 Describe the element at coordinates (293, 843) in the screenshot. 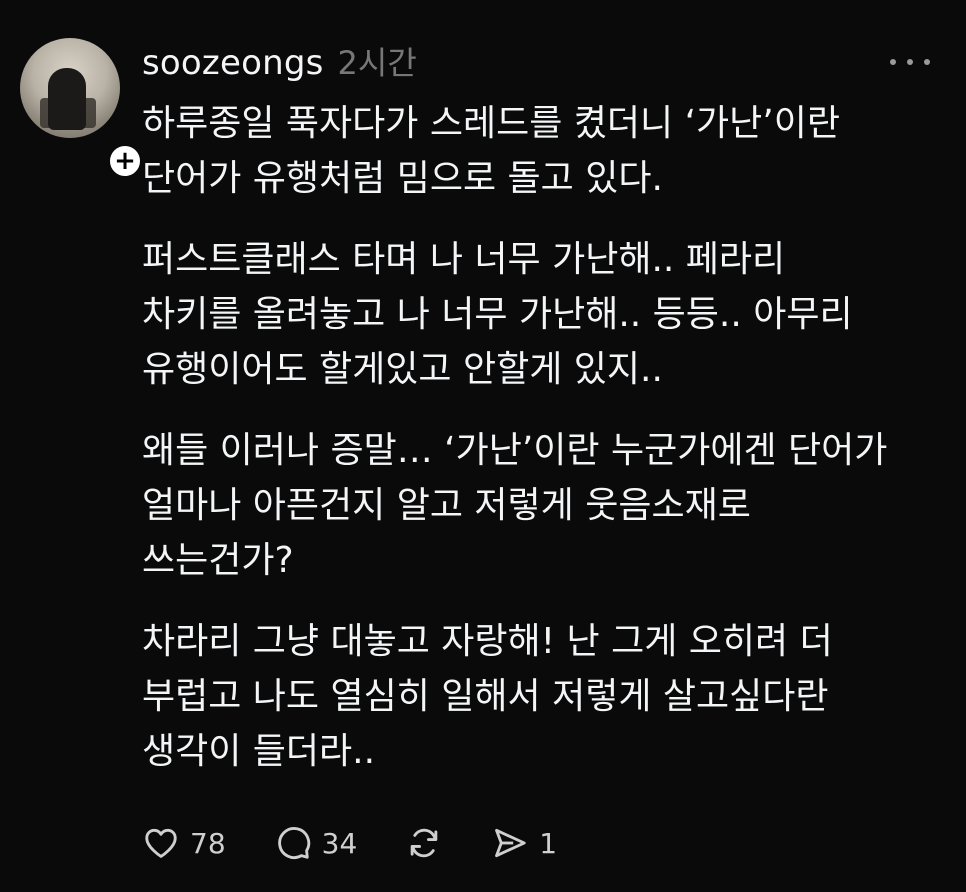

I see `comment-icon` at that location.